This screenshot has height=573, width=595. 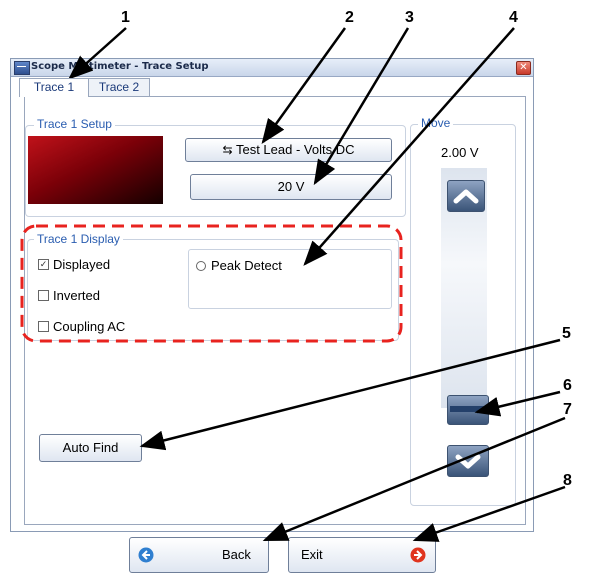 What do you see at coordinates (304, 86) in the screenshot?
I see `callout-2-line` at bounding box center [304, 86].